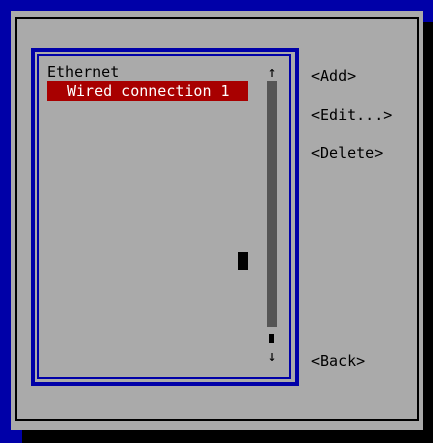 The height and width of the screenshot is (443, 433). I want to click on text-cursor, so click(243, 261).